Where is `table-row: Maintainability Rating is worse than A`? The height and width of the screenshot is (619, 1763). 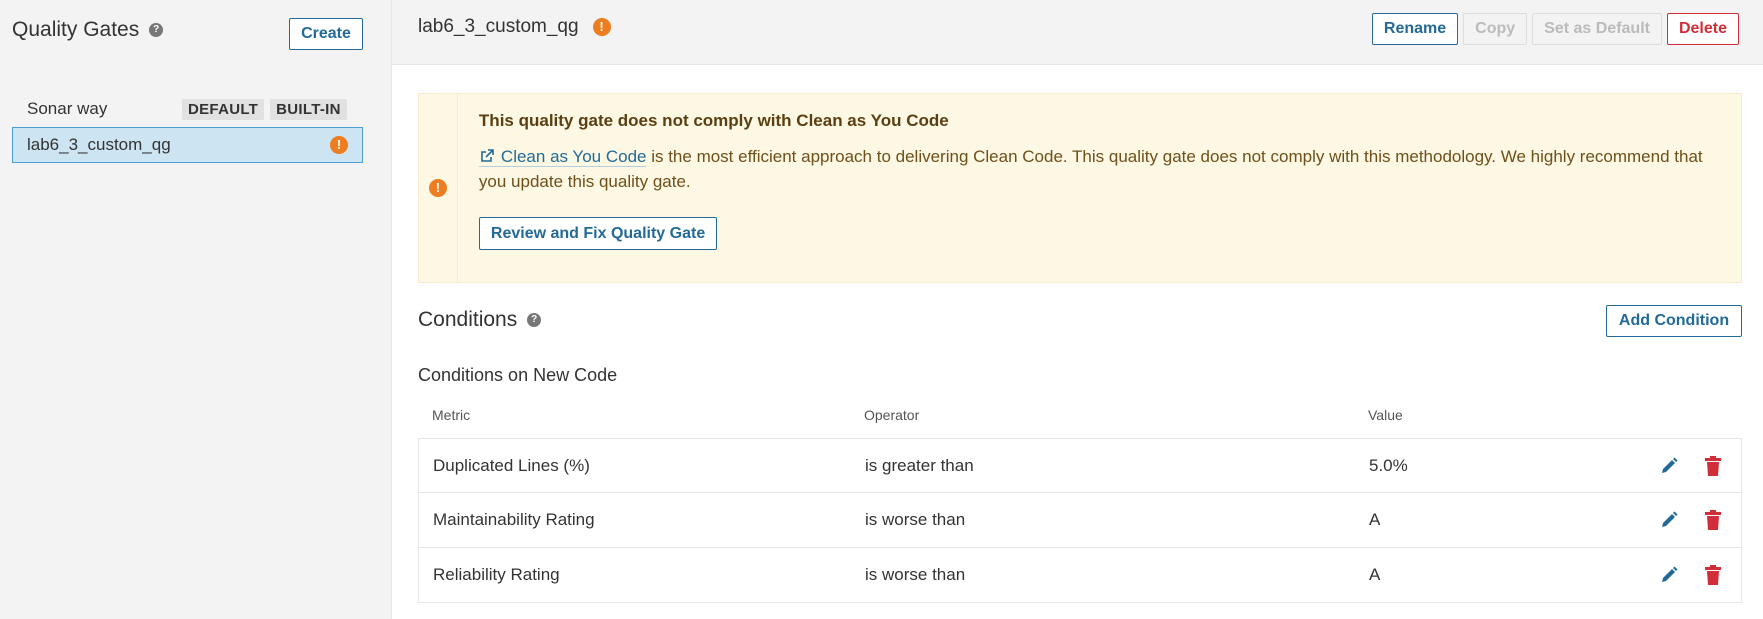
table-row: Maintainability Rating is worse than A is located at coordinates (1080, 520).